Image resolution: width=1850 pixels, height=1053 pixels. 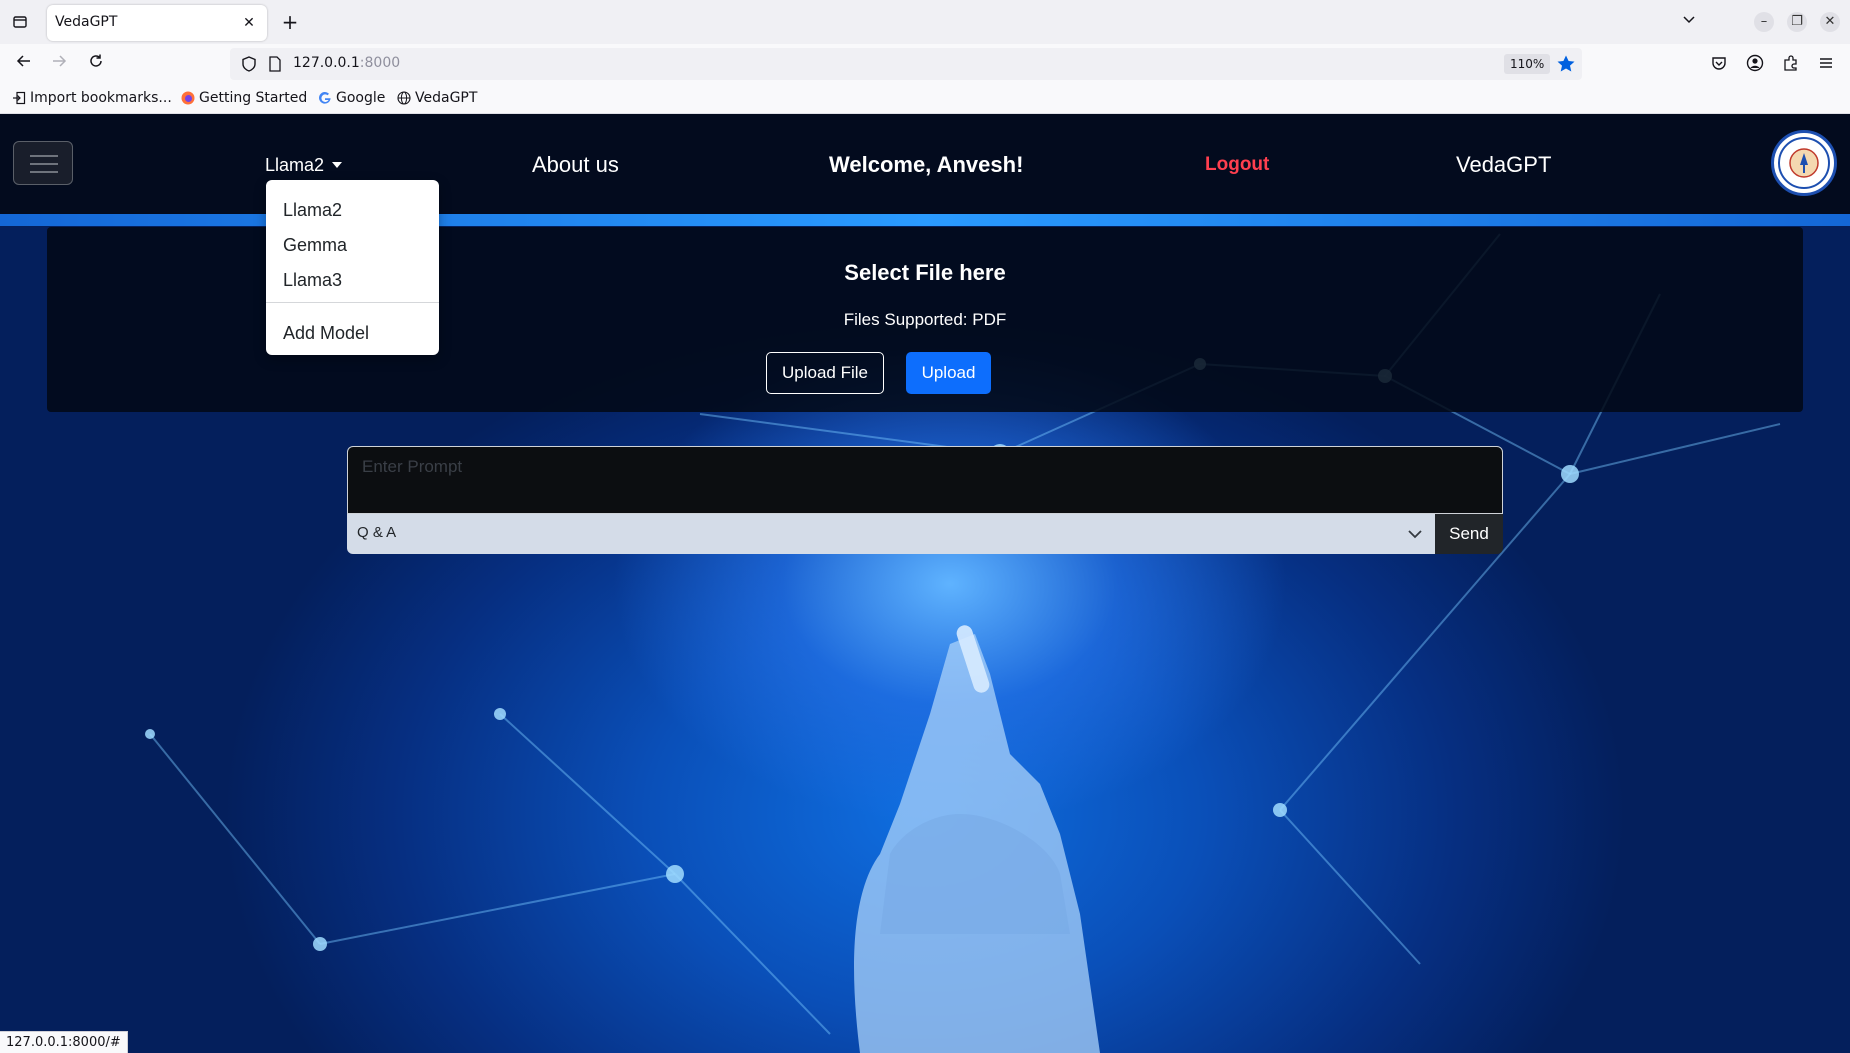 I want to click on reload-icon, so click(x=96, y=64).